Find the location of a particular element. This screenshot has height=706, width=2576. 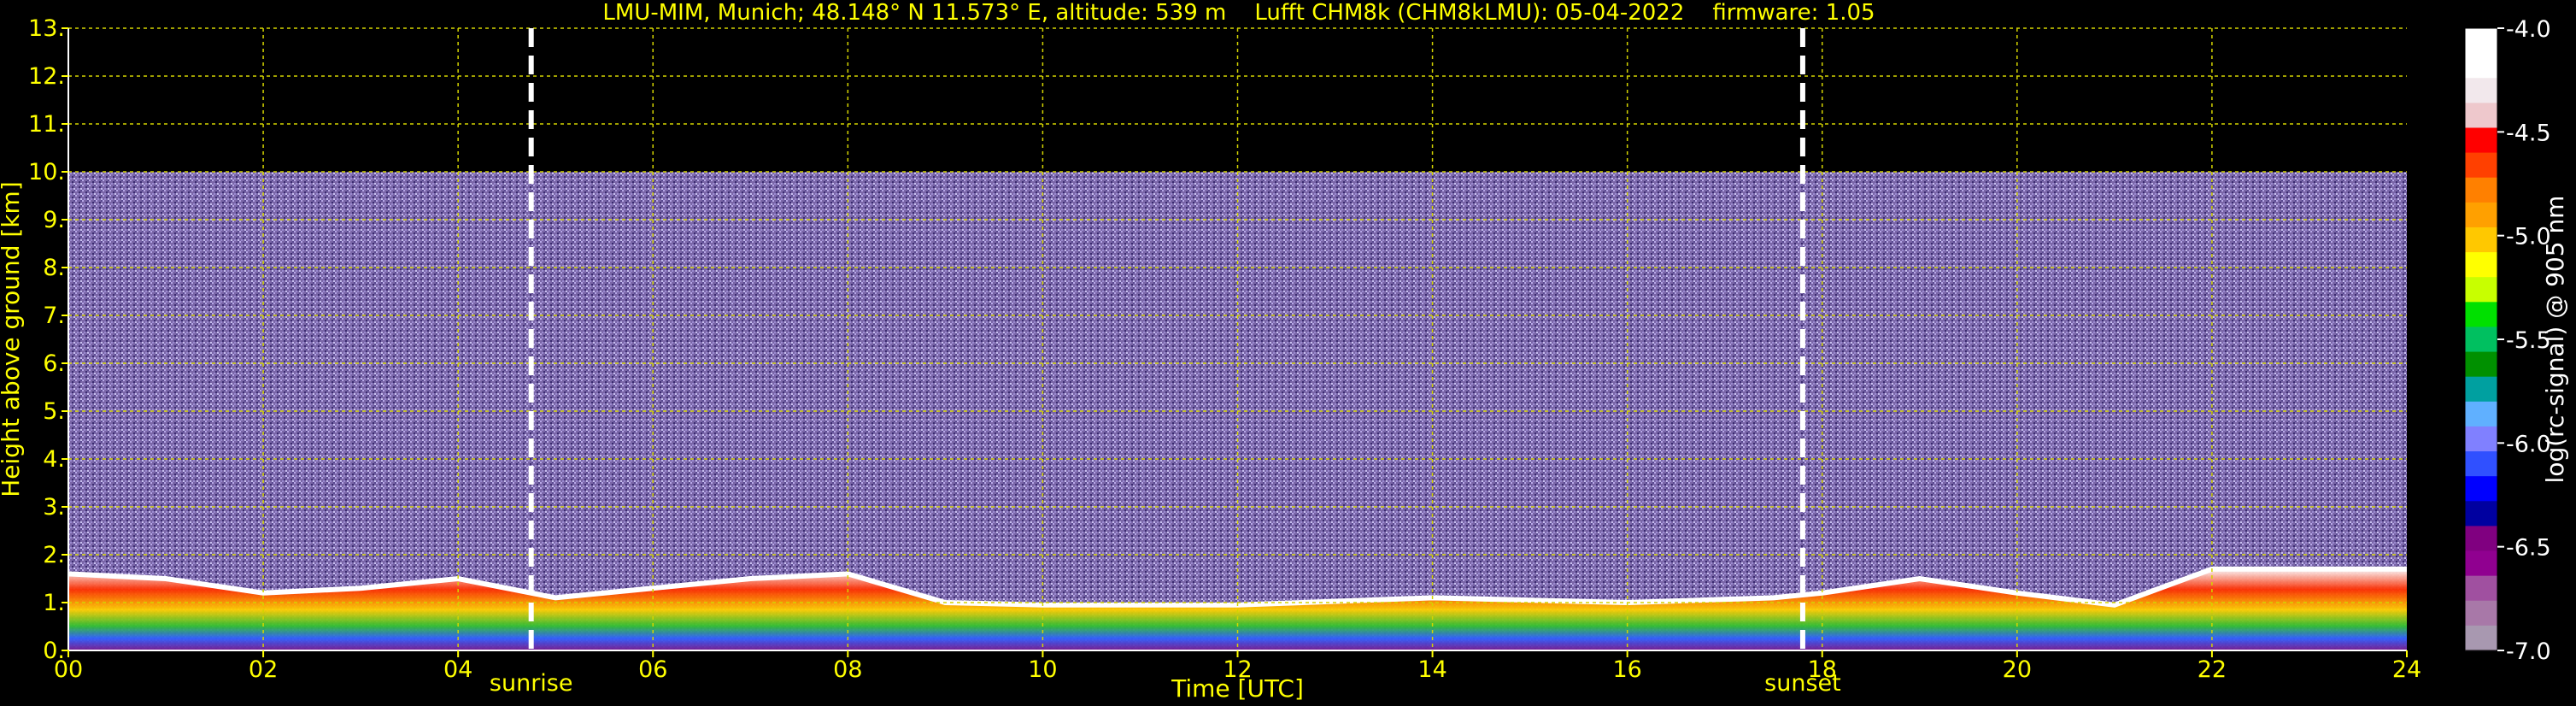

x-tick-label: 08 is located at coordinates (847, 669).